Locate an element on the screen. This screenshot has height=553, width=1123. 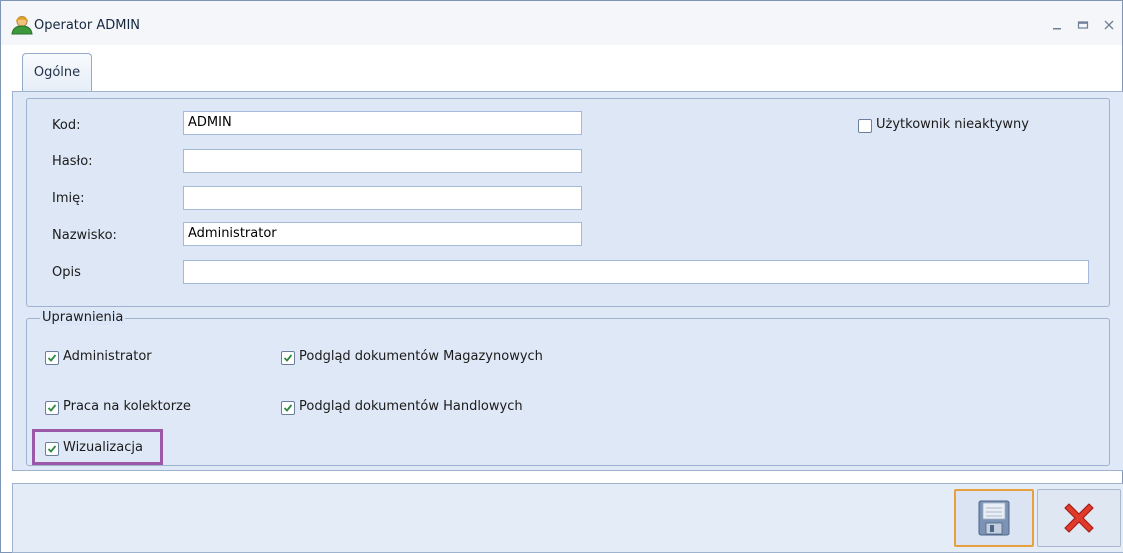
window-title: Operator ADMIN is located at coordinates (87, 25).